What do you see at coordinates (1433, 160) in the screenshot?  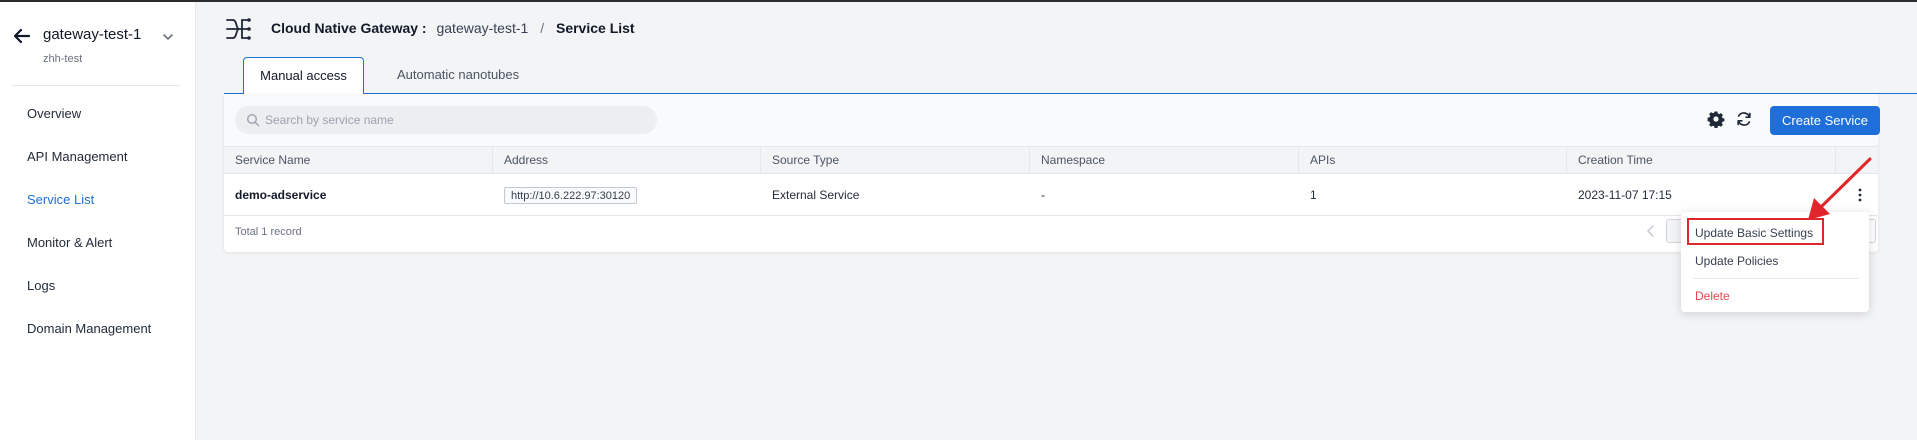 I see `column-apis: APIs` at bounding box center [1433, 160].